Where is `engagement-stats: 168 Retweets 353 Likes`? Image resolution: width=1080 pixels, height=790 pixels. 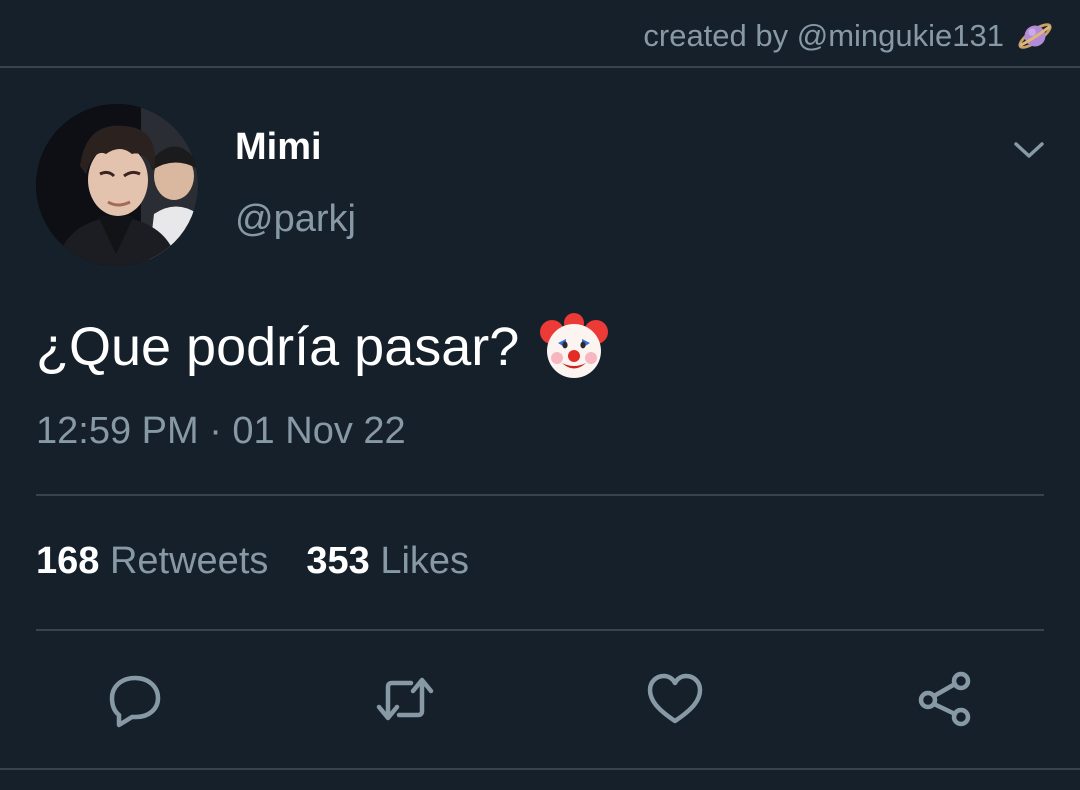 engagement-stats: 168 Retweets 353 Likes is located at coordinates (252, 561).